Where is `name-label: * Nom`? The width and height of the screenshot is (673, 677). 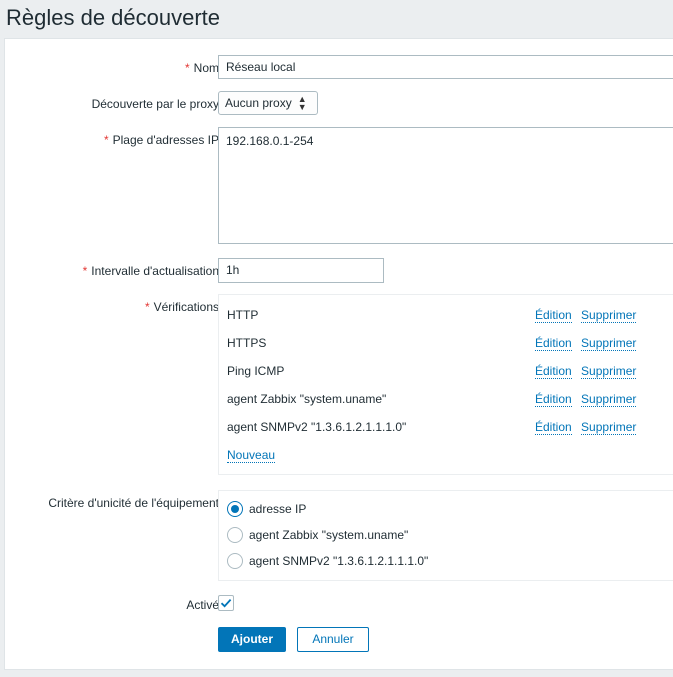
name-label: * Nom is located at coordinates (201, 68).